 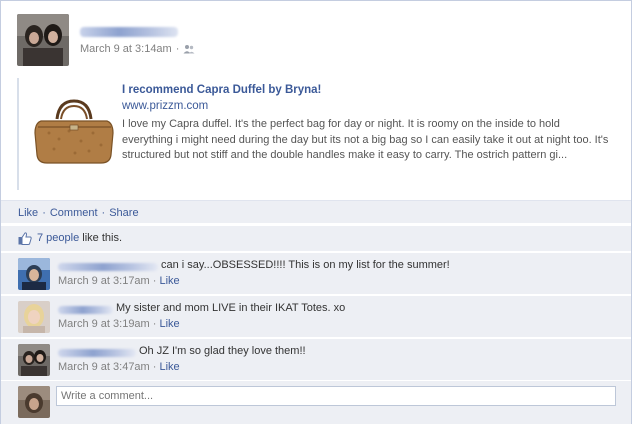 I want to click on comment-meta: March 9 at 3:19am · Like, so click(x=119, y=324).